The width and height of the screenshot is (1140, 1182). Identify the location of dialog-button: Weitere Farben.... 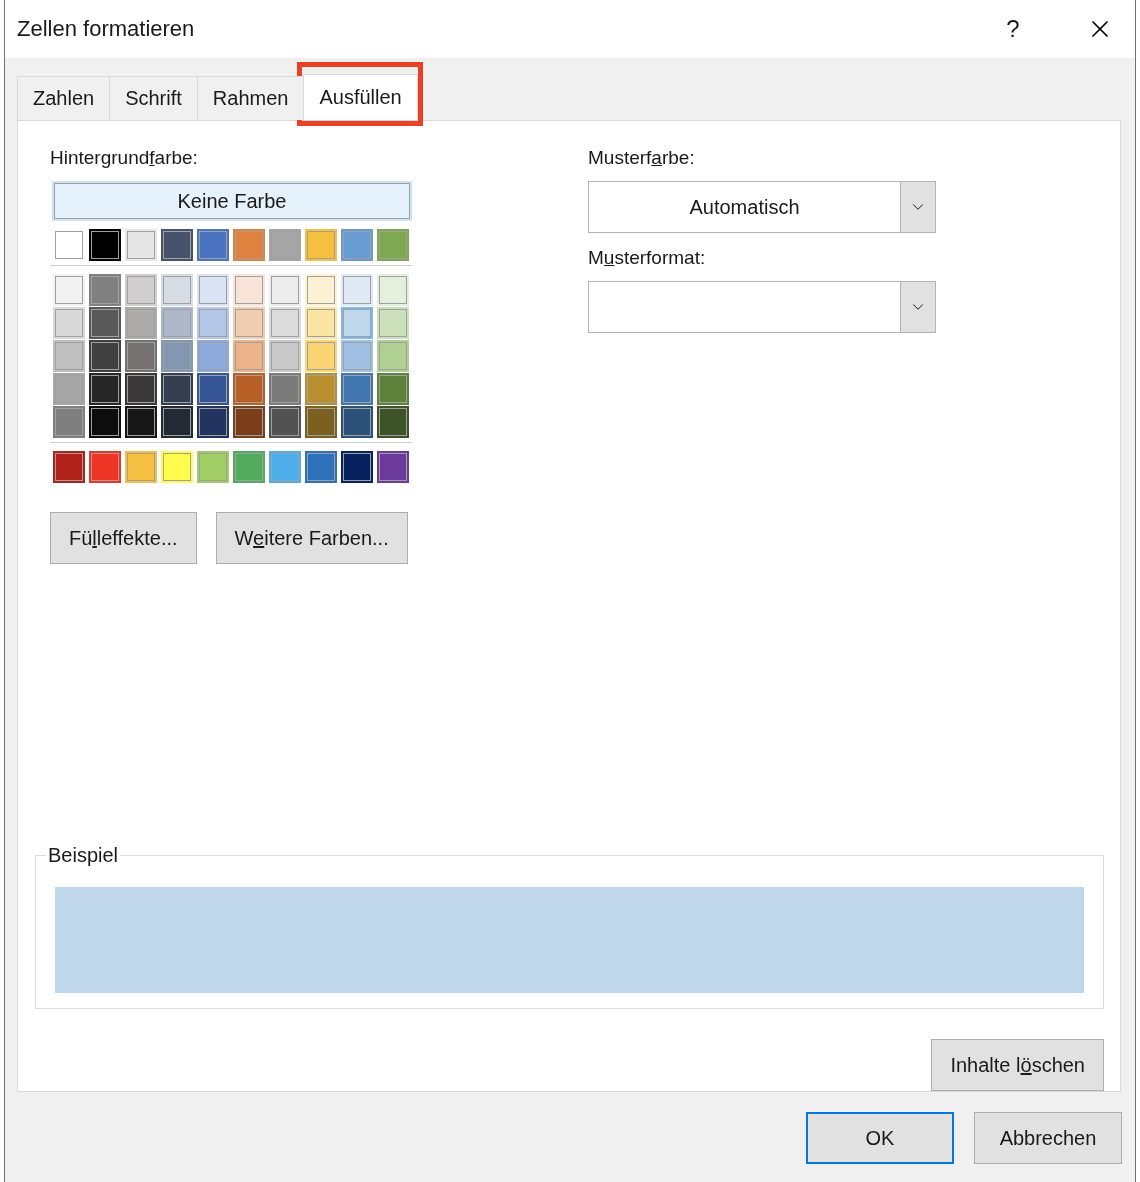
(311, 538).